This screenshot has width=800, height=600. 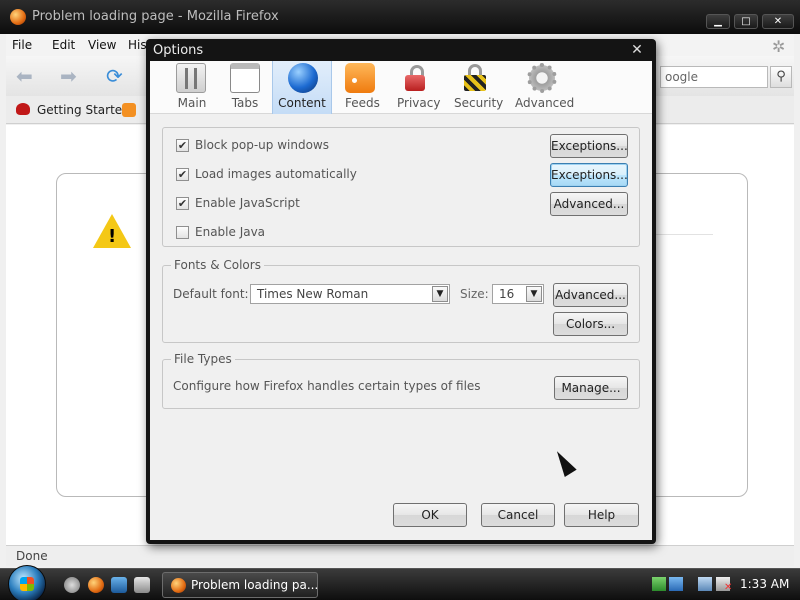 I want to click on default-font-label: Default font:, so click(x=211, y=294).